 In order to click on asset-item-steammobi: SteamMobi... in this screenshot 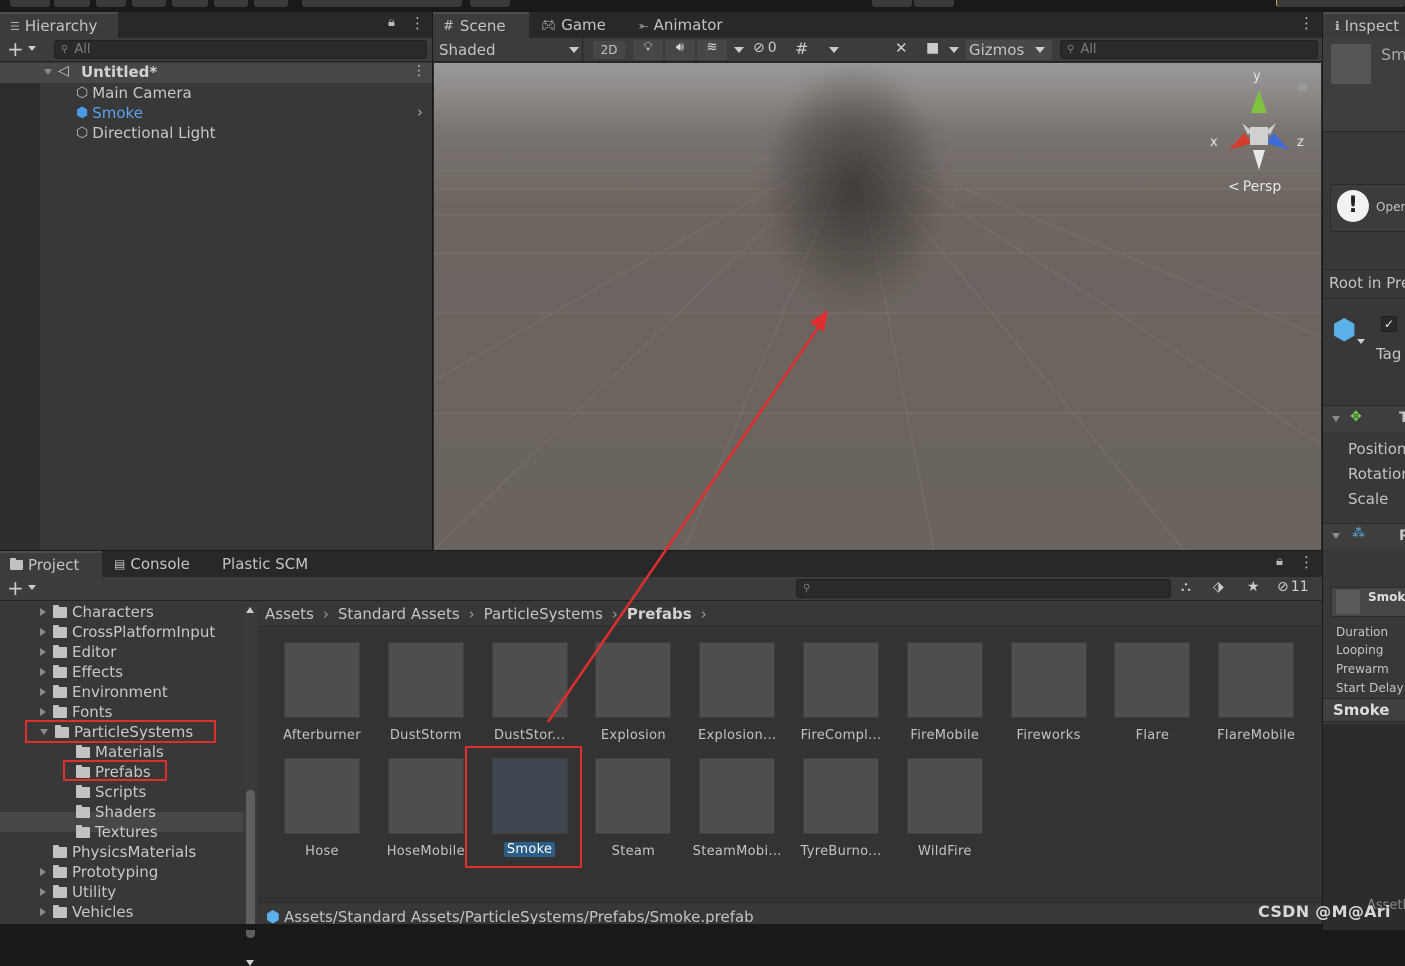, I will do `click(737, 808)`.